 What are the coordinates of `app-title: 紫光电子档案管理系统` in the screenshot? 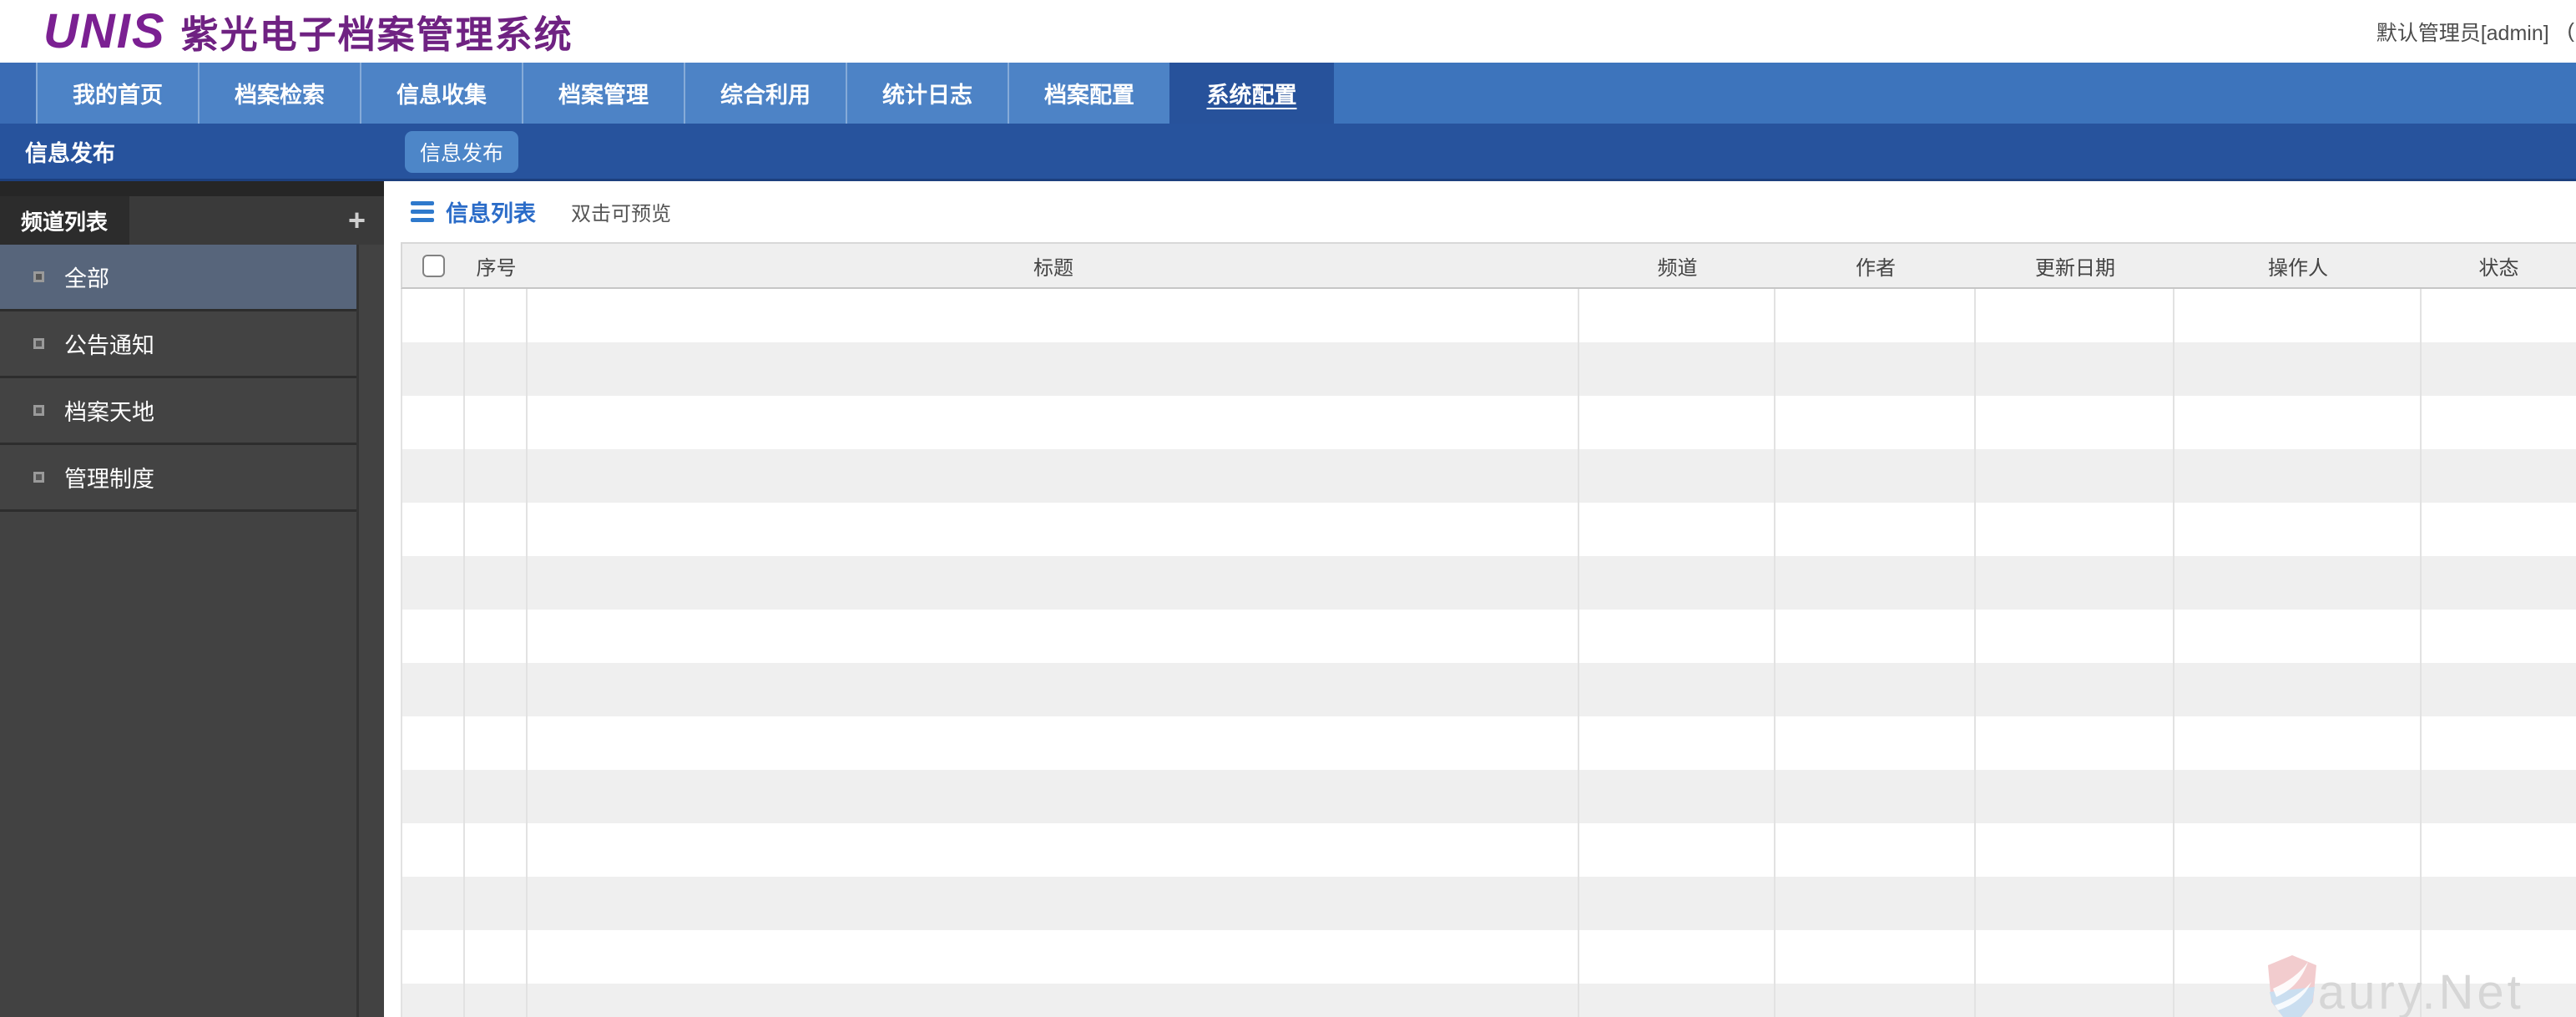 It's located at (376, 34).